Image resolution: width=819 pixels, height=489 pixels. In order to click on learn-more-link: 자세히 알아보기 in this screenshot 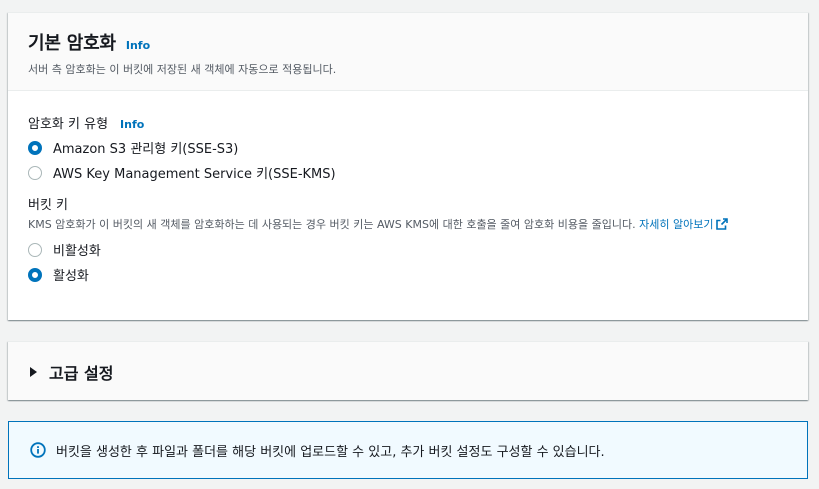, I will do `click(684, 226)`.